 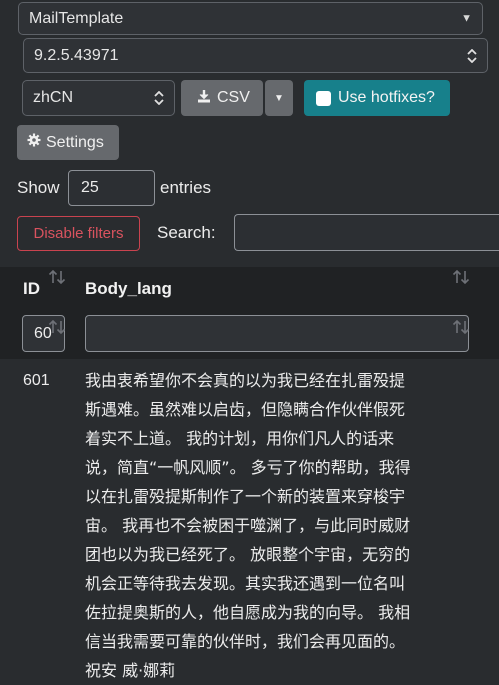 I want to click on body-line: 着实不上道。 我的计划，用你们凡人的话来, so click(x=240, y=438).